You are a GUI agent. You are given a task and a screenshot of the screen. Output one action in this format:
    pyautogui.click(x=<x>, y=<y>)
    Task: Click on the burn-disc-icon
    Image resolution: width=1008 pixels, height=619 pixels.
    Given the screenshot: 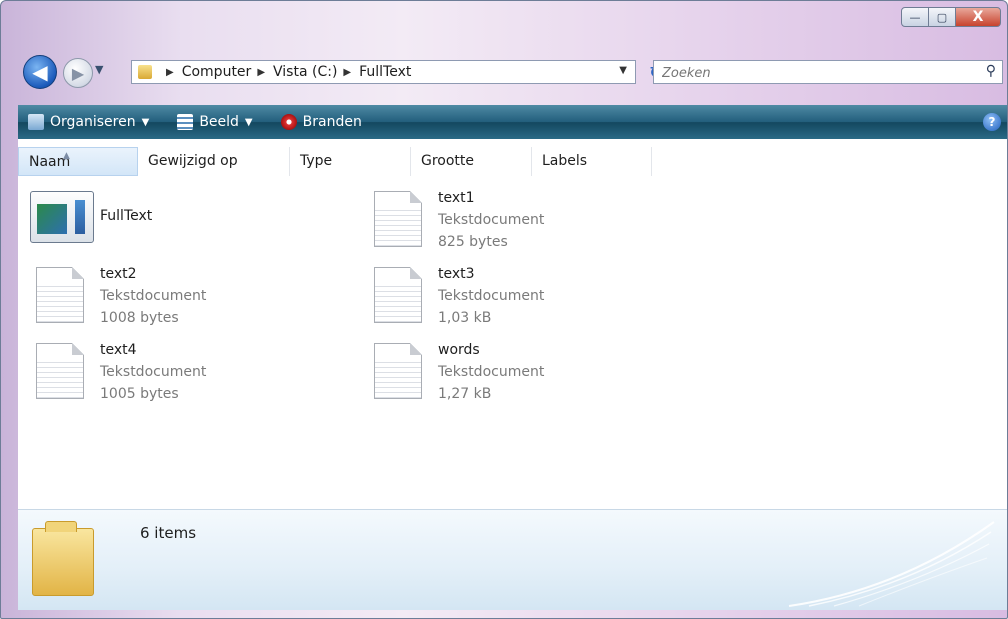 What is the action you would take?
    pyautogui.click(x=288, y=122)
    